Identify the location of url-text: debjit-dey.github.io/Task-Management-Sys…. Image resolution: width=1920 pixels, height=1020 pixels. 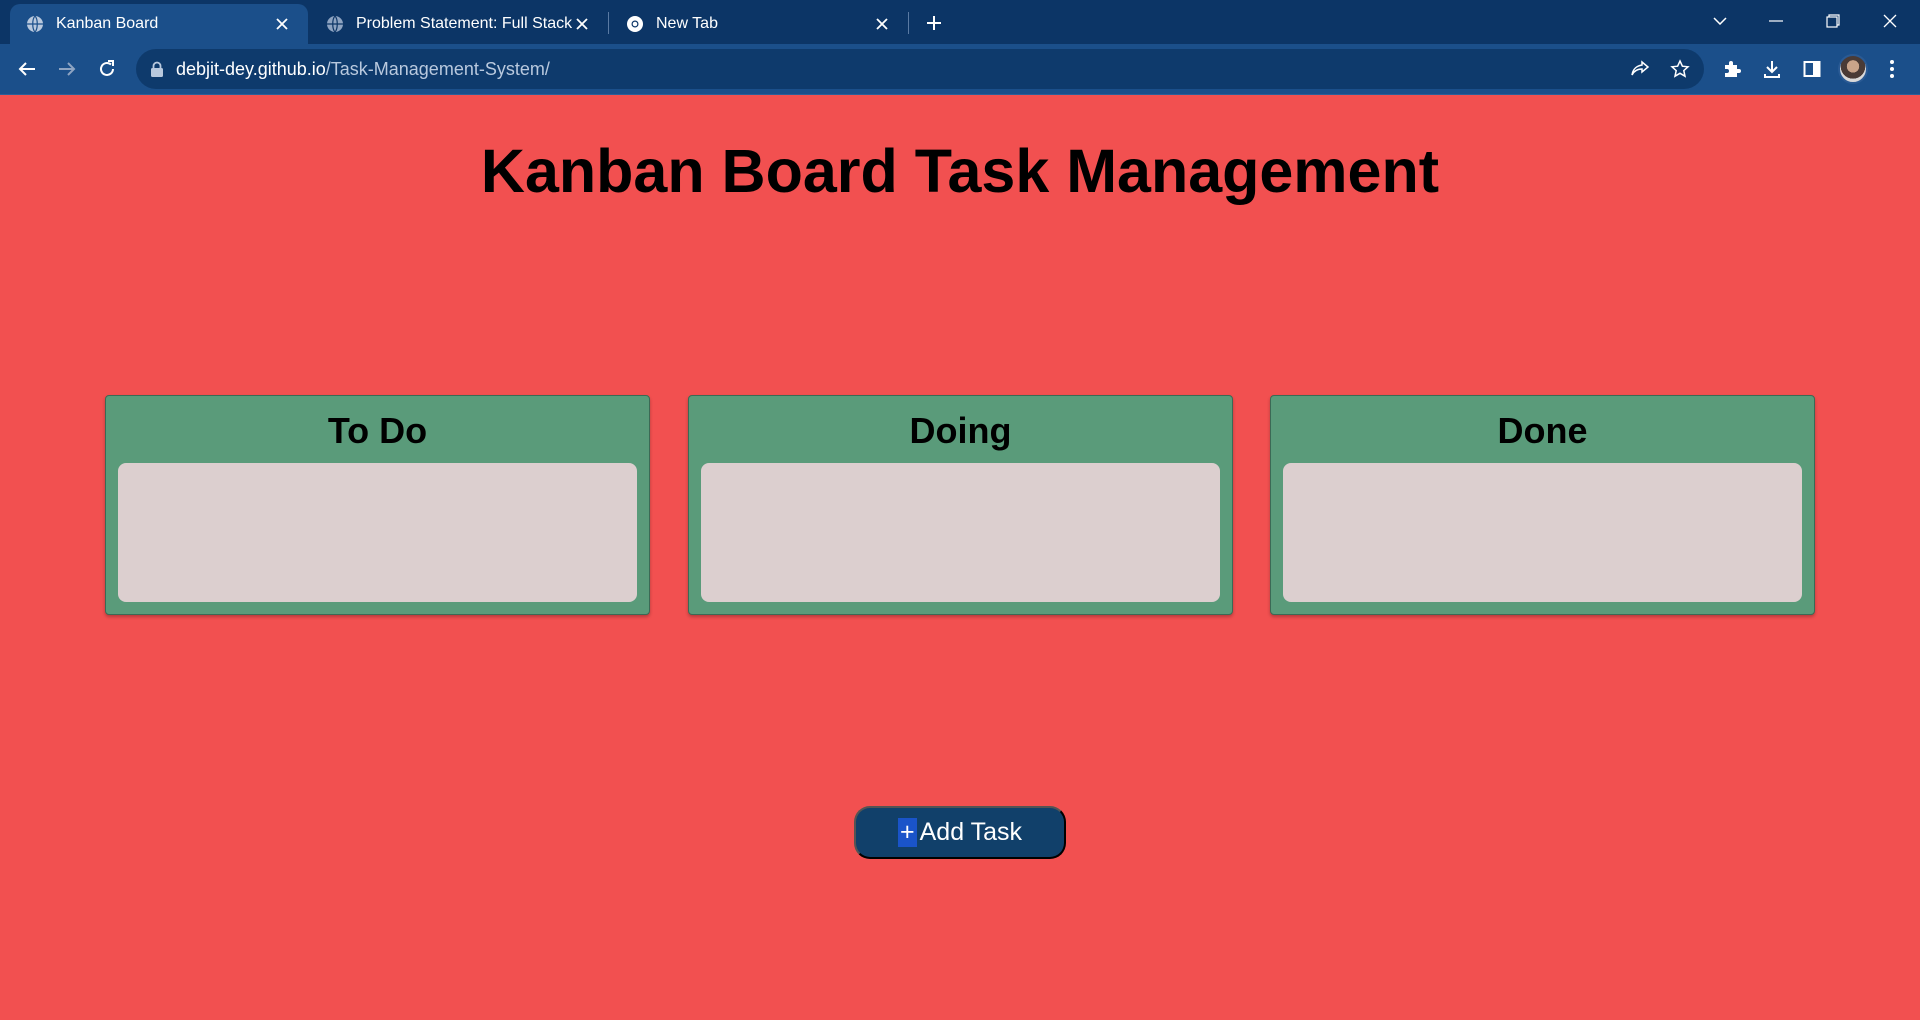
(363, 69).